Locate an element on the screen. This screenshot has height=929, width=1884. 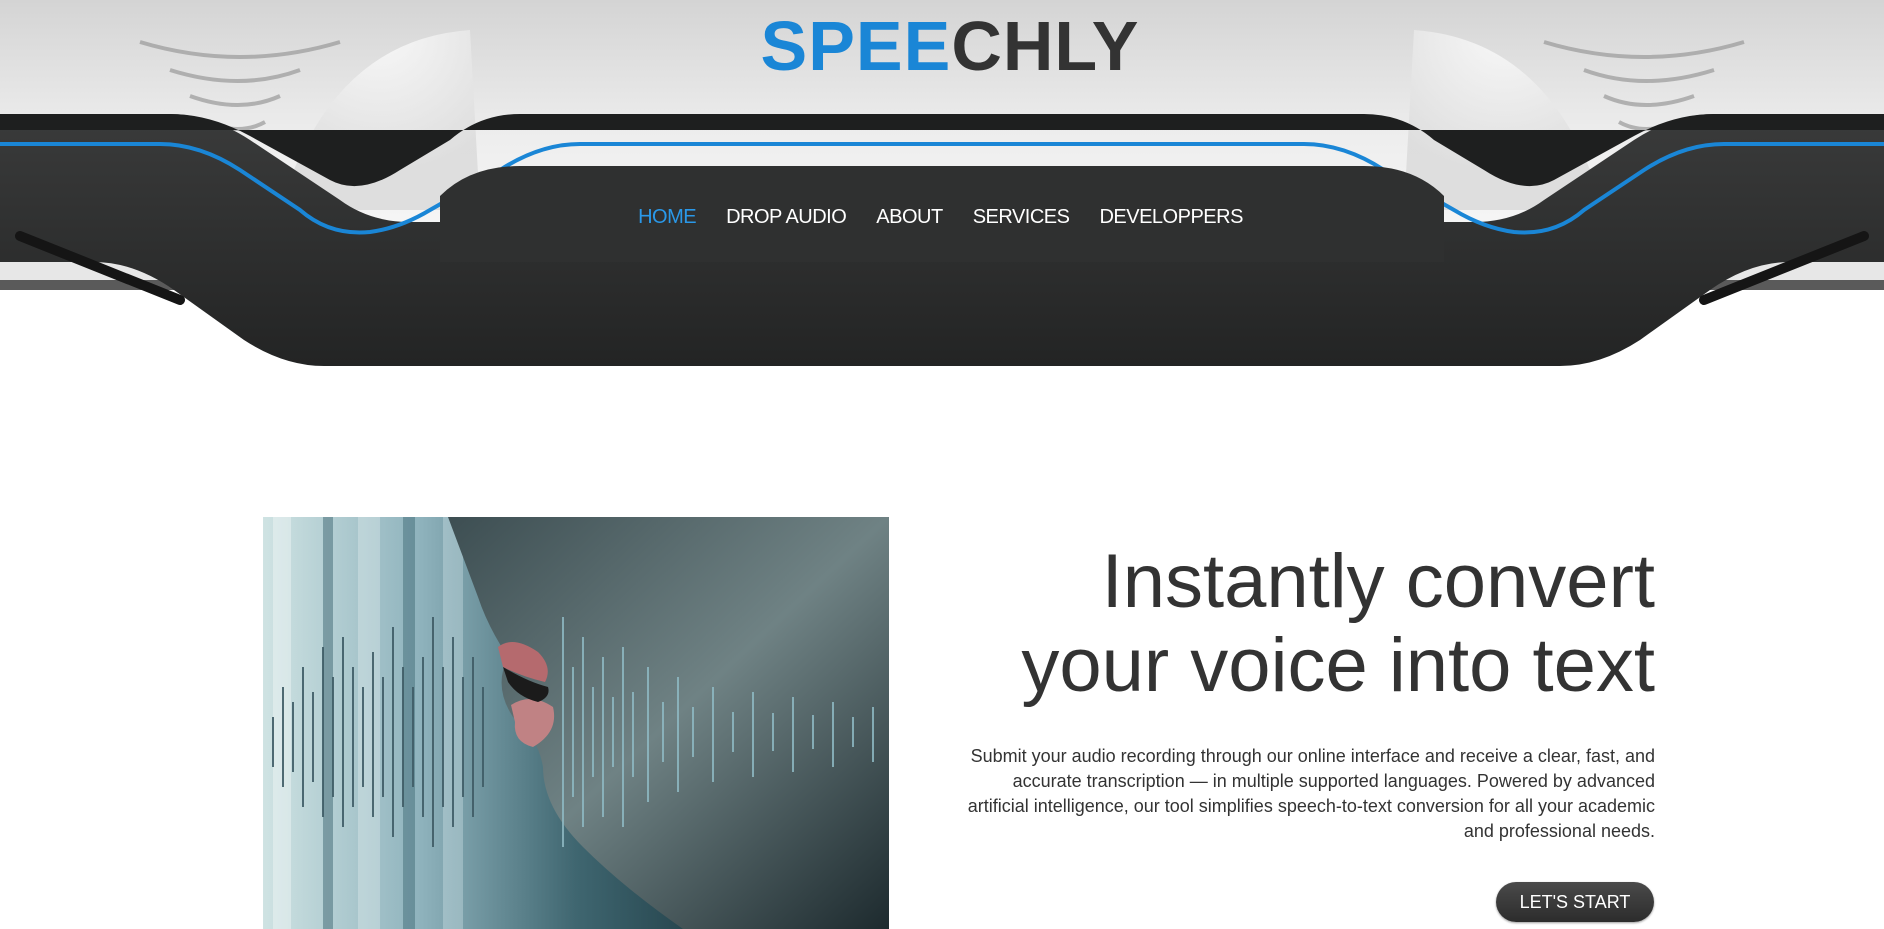
site-logo: SPEECHLY is located at coordinates (942, 46).